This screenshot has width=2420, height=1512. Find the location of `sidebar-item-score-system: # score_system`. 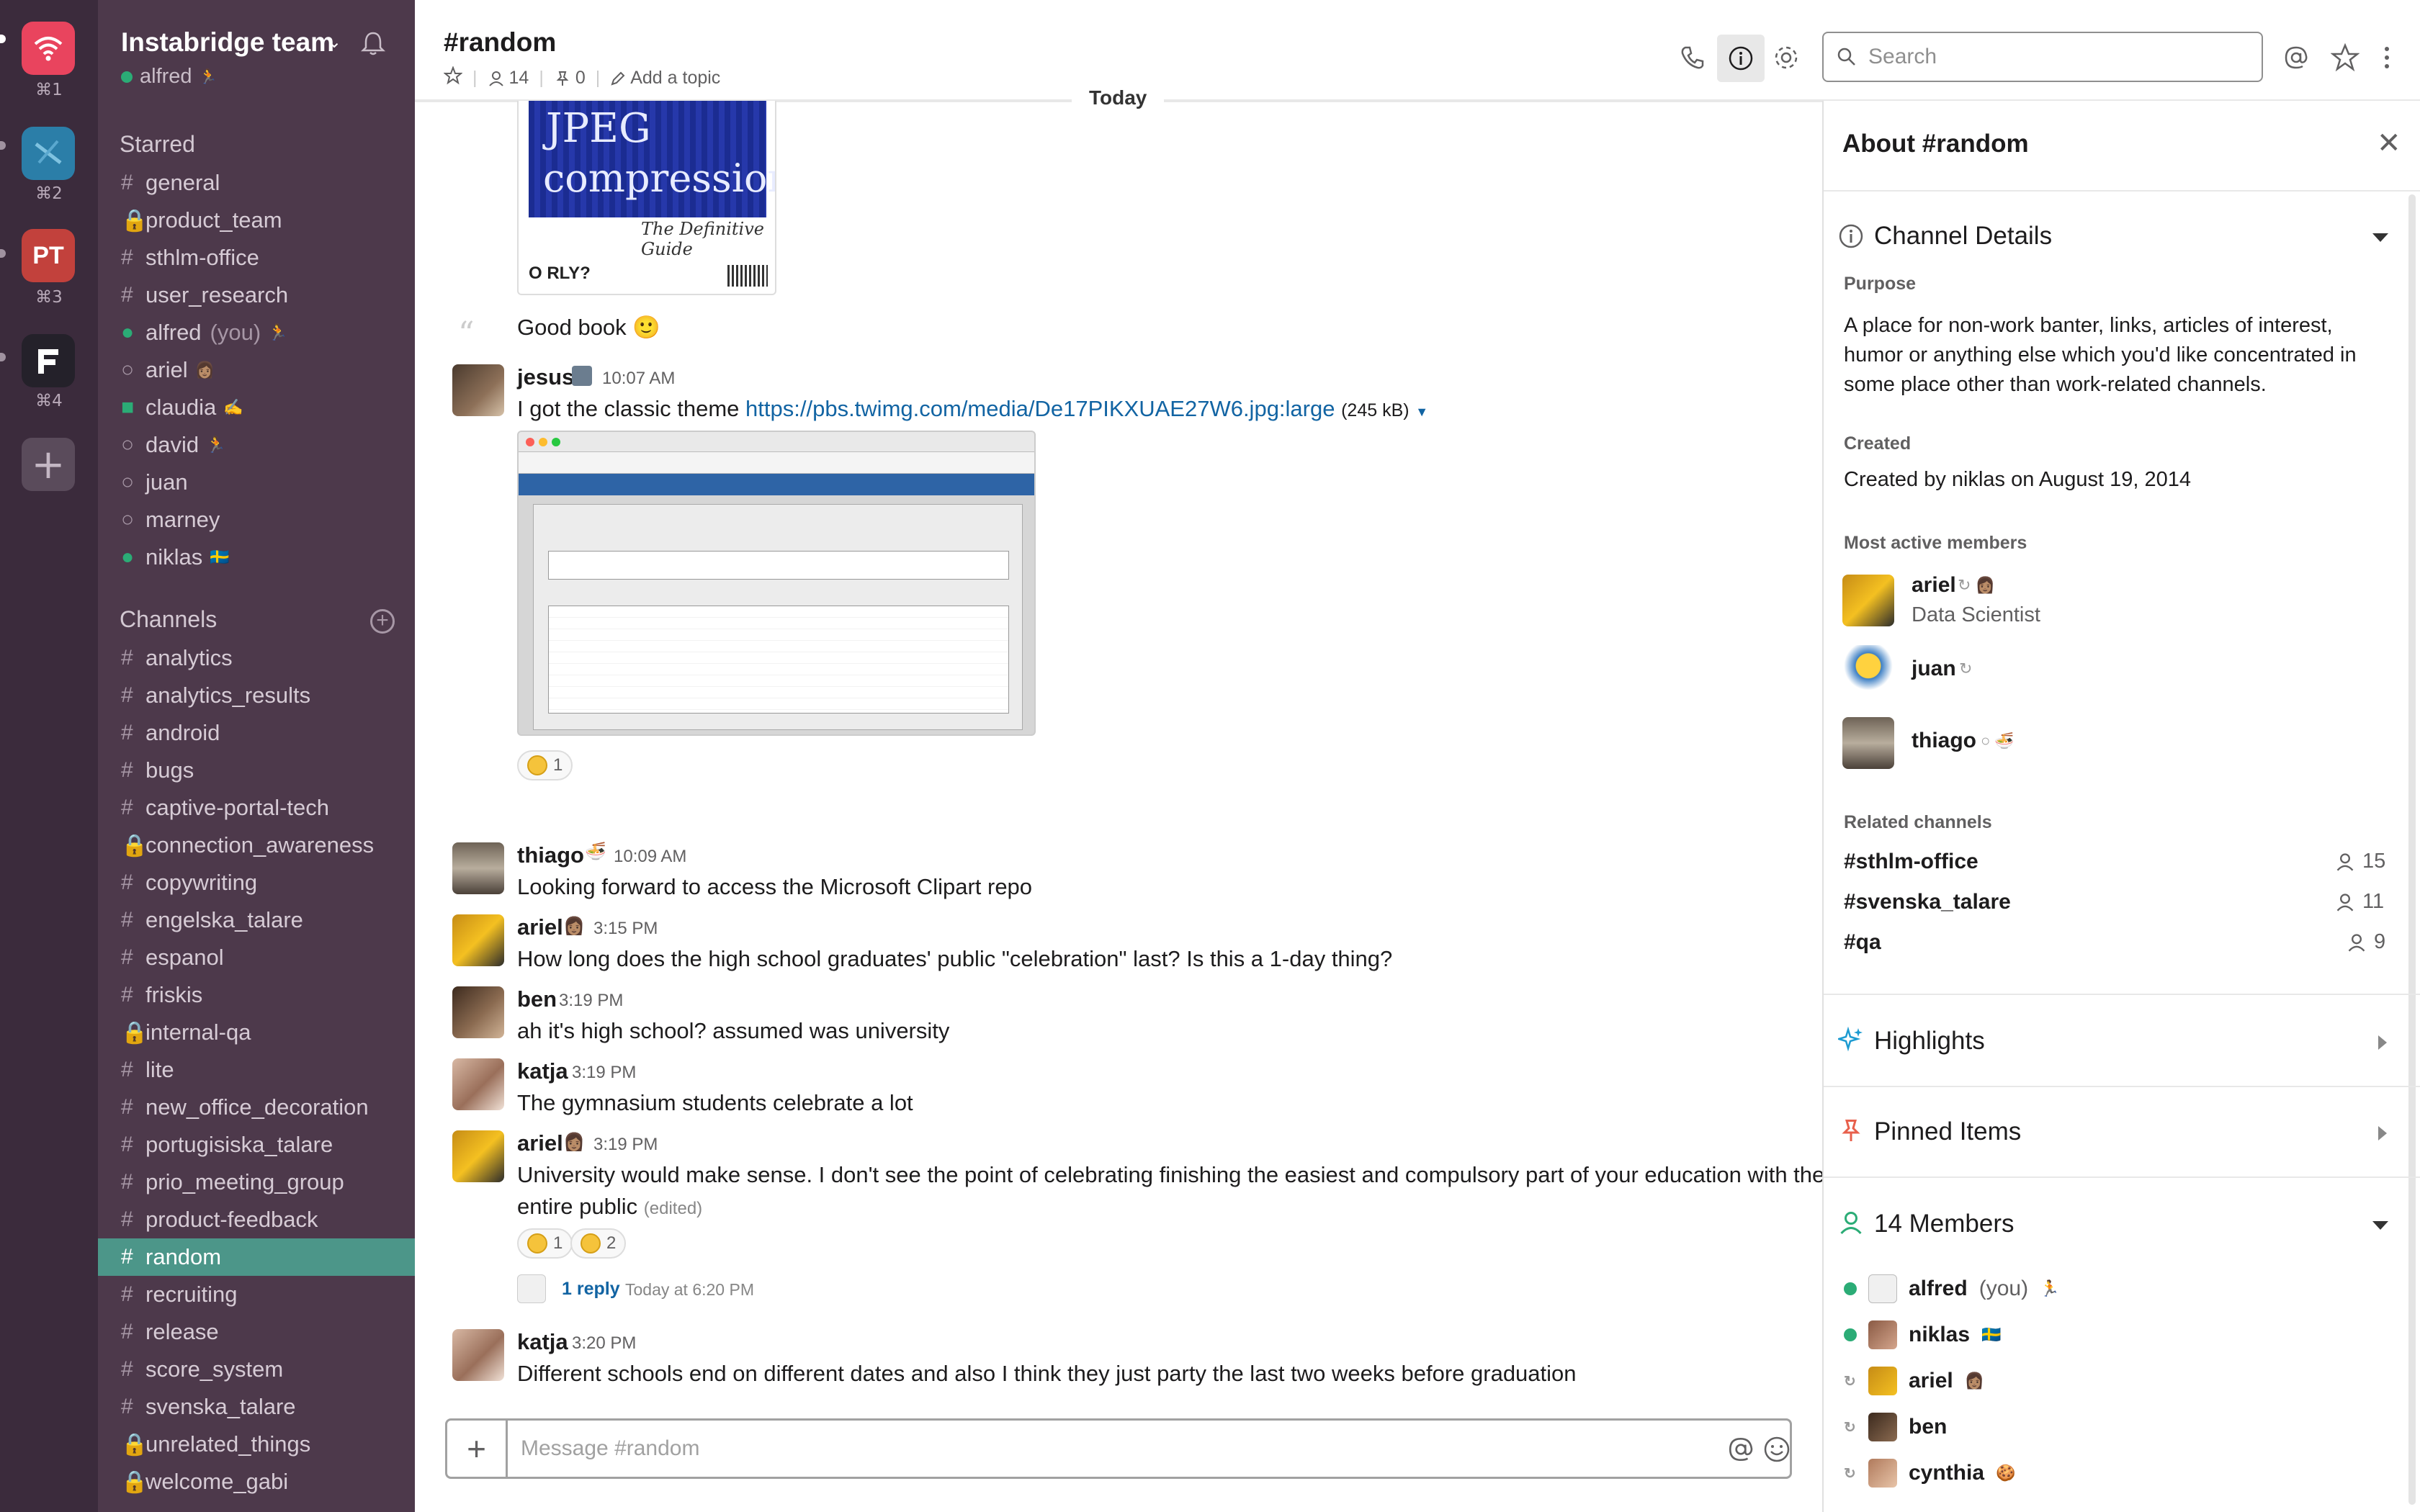

sidebar-item-score-system: # score_system is located at coordinates (256, 1369).